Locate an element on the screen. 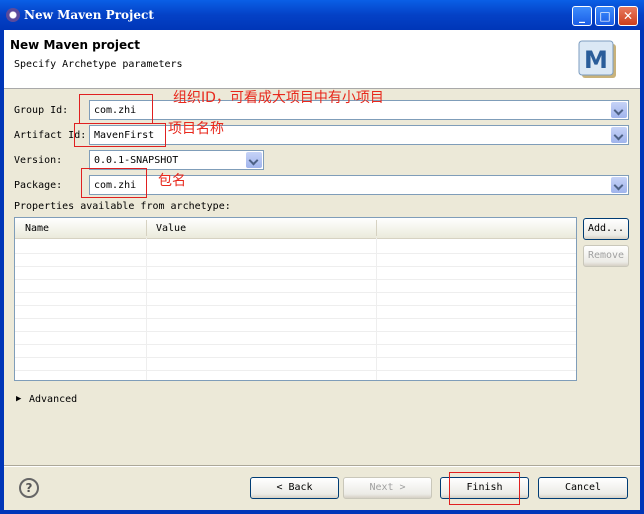 The width and height of the screenshot is (644, 514). help-icon: ? is located at coordinates (29, 488).